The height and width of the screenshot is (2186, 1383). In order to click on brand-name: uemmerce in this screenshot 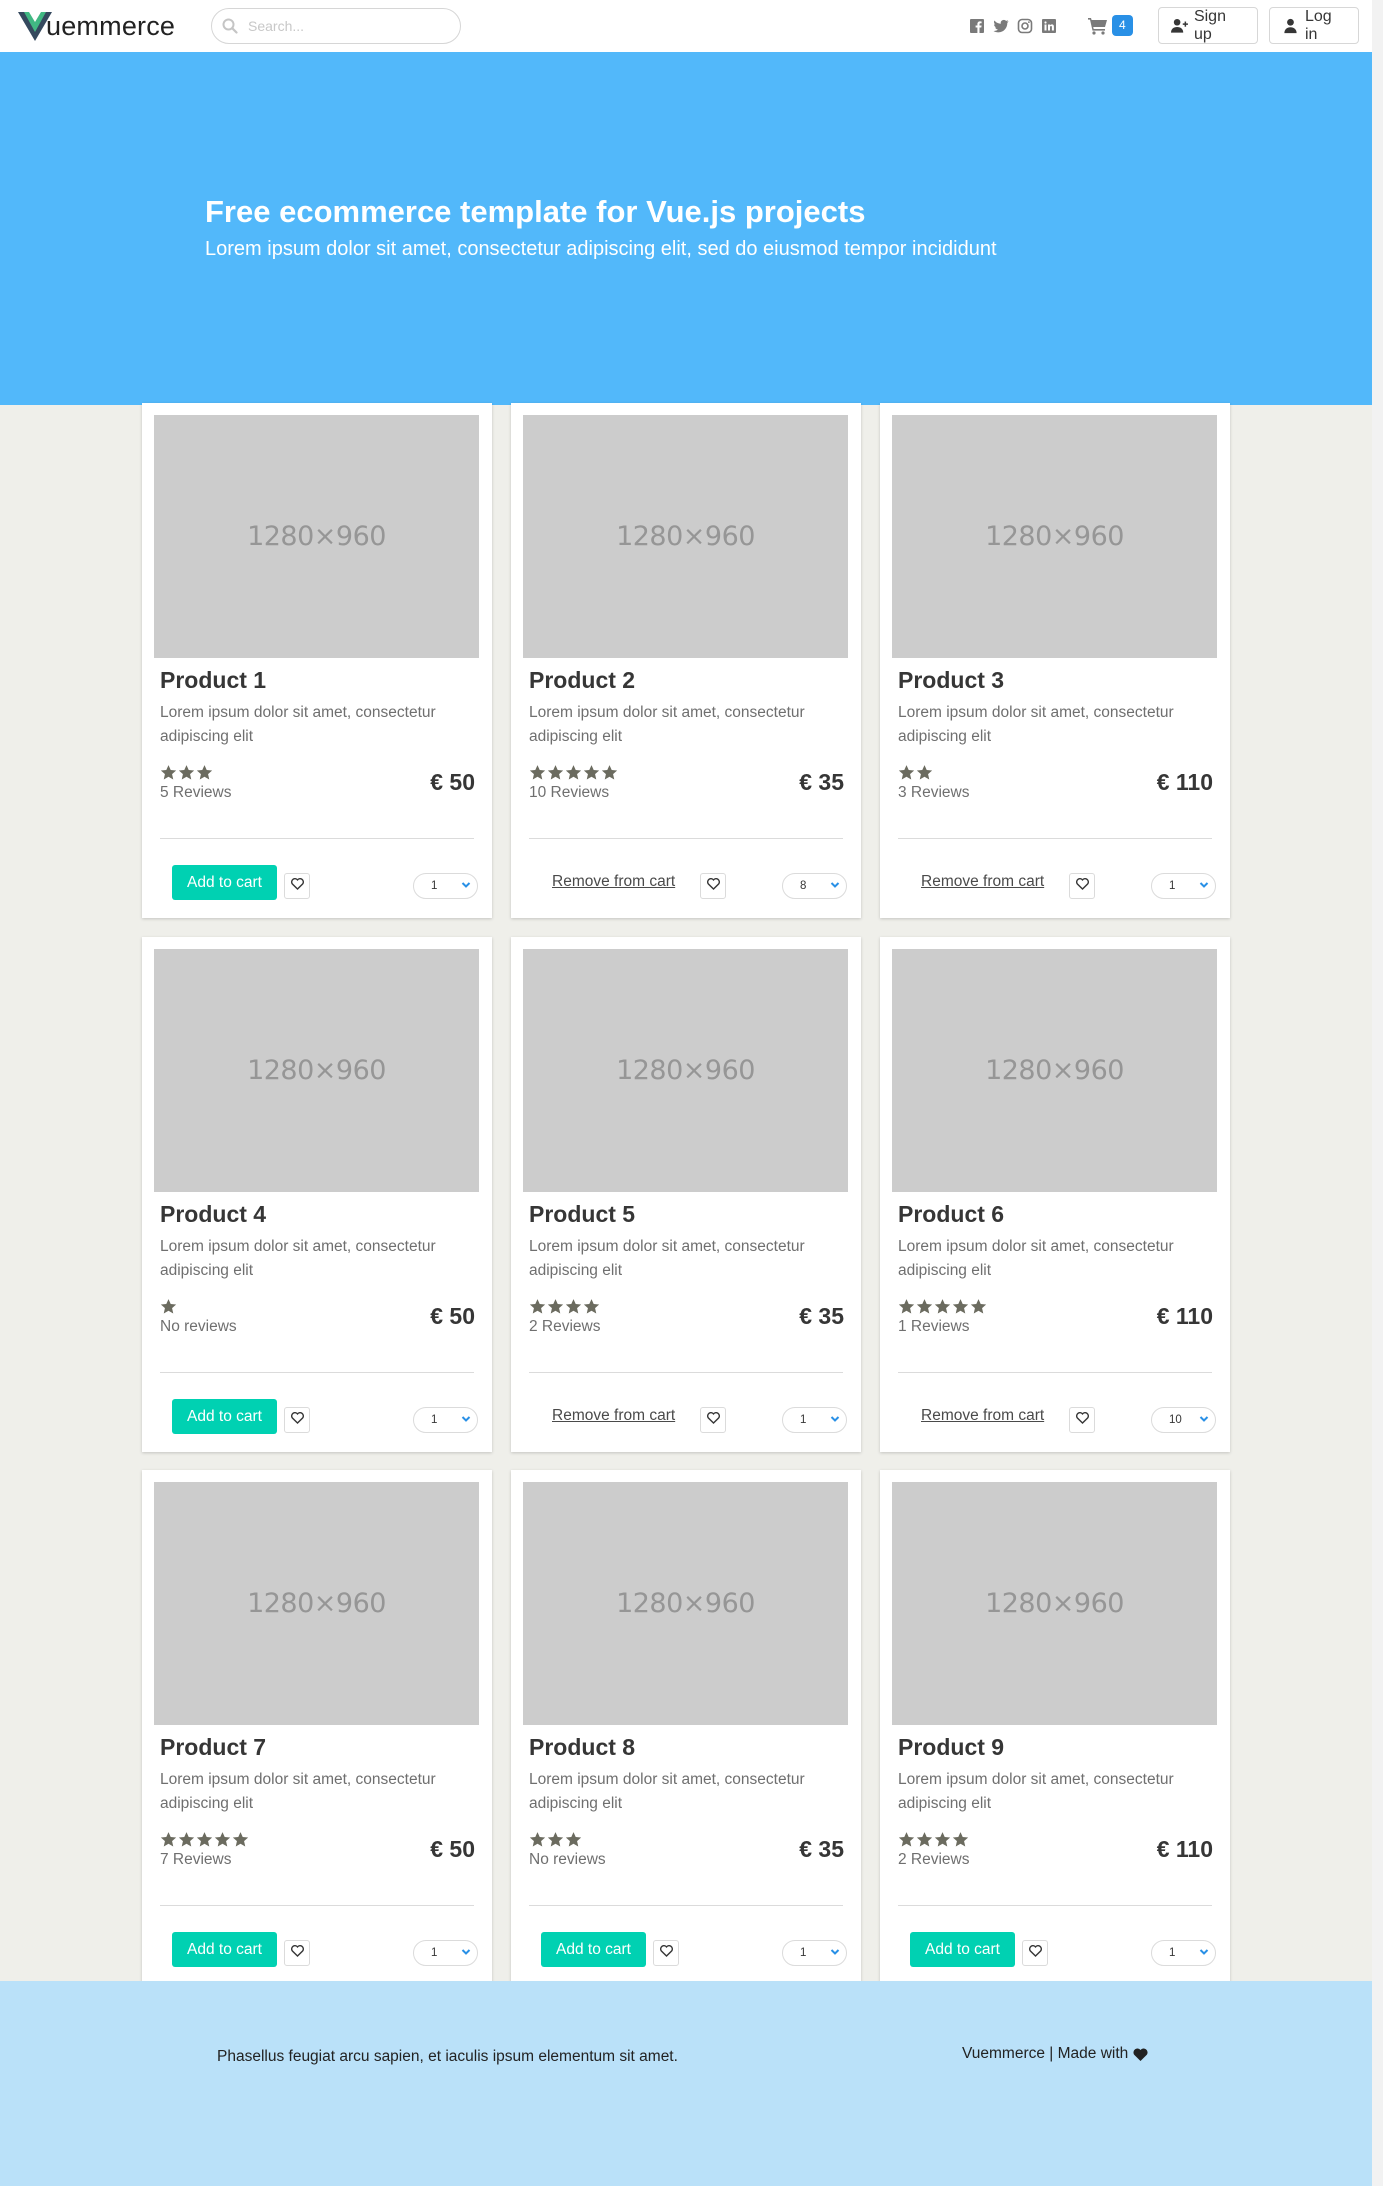, I will do `click(111, 25)`.